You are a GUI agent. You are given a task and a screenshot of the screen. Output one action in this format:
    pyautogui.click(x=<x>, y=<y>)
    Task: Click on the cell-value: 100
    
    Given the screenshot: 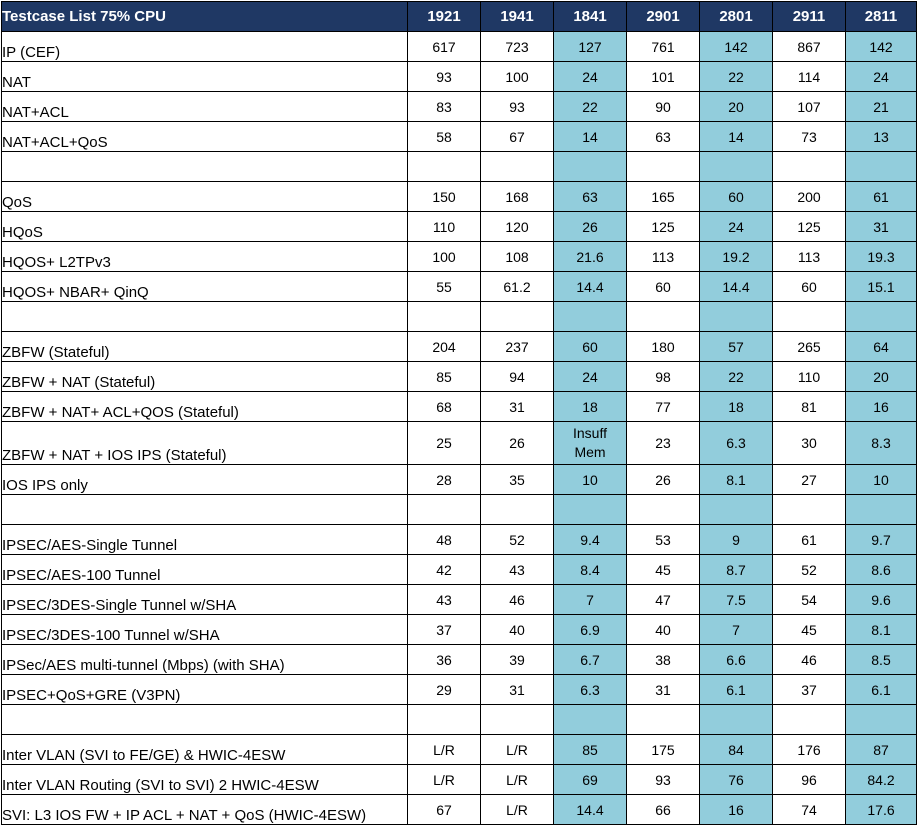 What is the action you would take?
    pyautogui.click(x=517, y=76)
    